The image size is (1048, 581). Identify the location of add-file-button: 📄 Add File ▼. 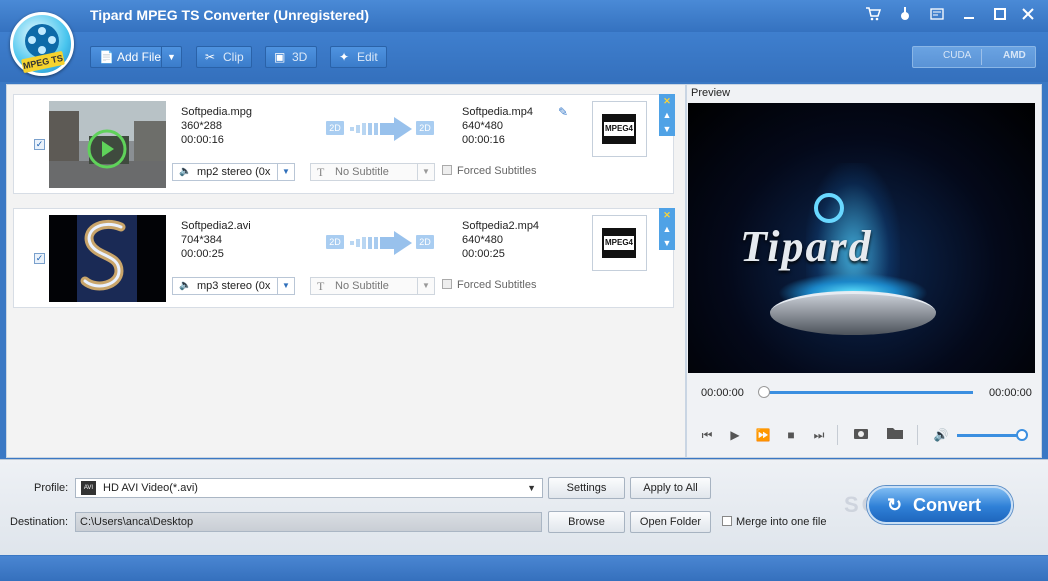
(136, 57).